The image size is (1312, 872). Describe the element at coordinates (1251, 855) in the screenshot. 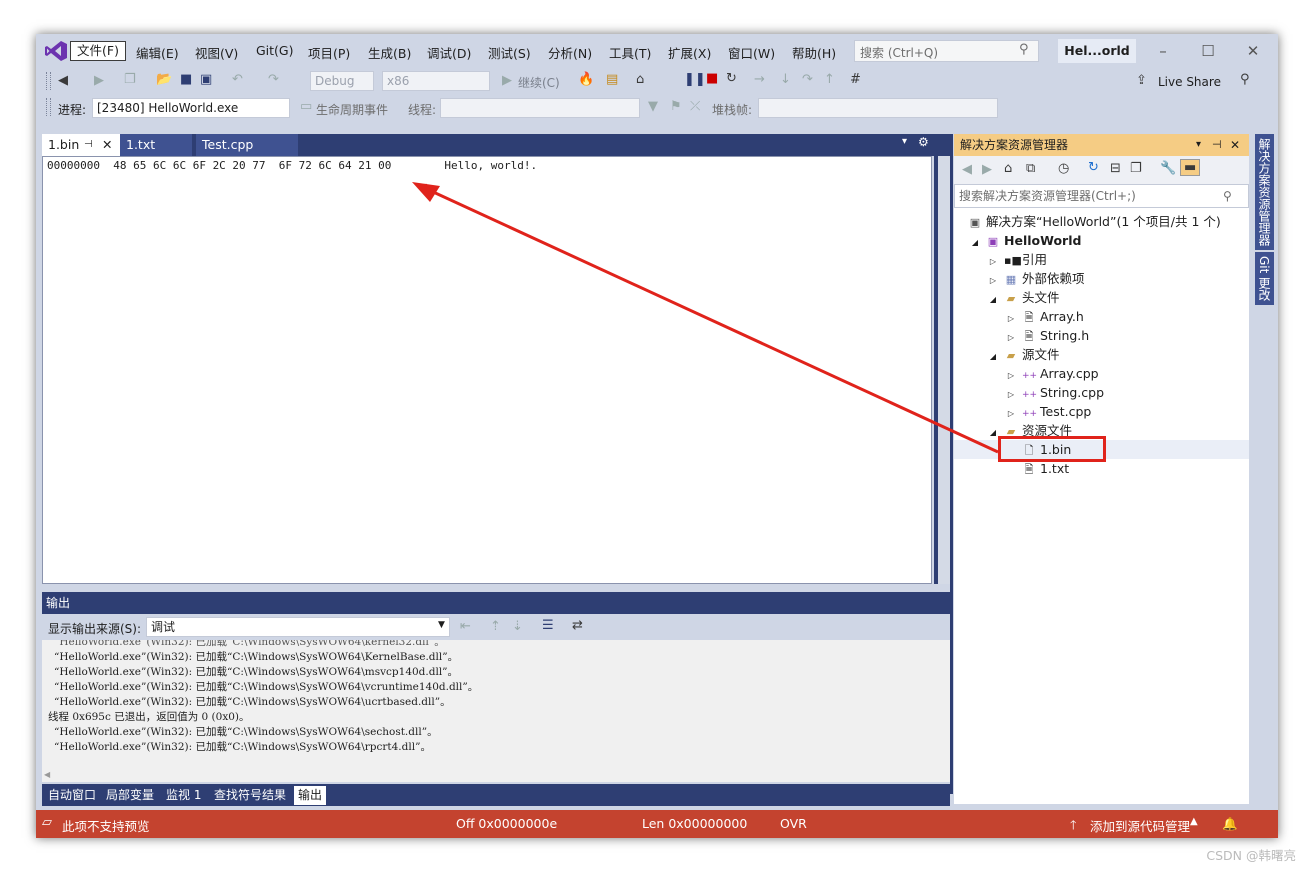

I see `watermark: CSDN @韩曙亮` at that location.